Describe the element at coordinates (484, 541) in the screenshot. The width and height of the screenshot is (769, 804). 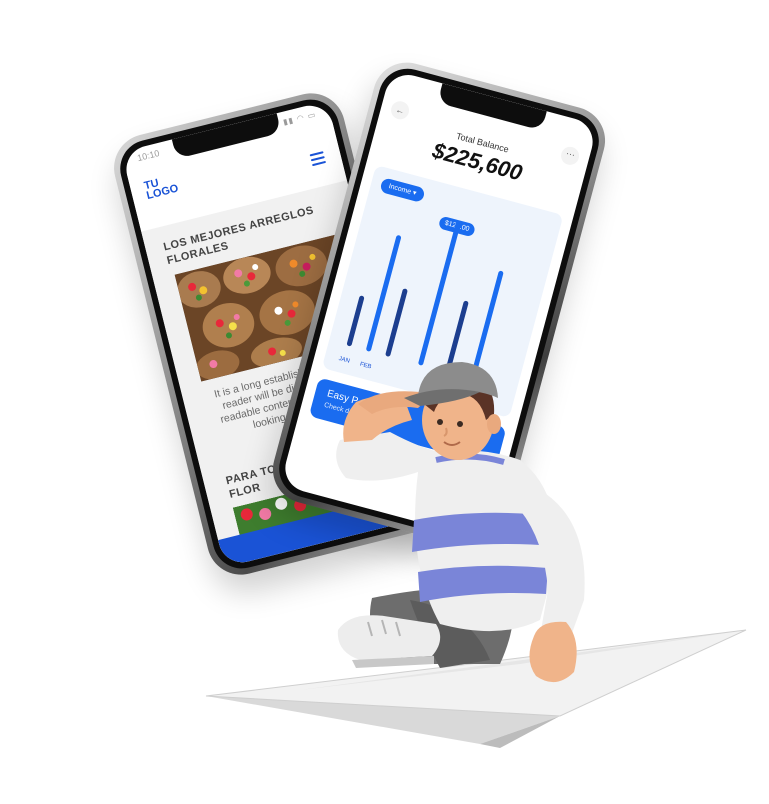
I see `striped-sweater` at that location.